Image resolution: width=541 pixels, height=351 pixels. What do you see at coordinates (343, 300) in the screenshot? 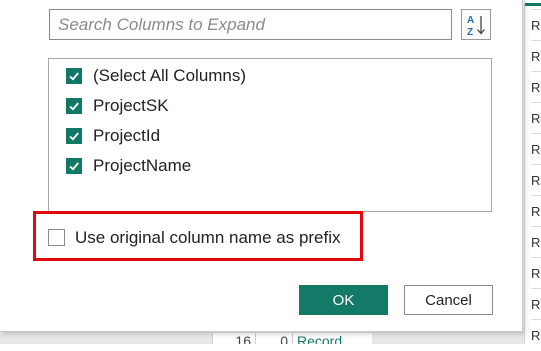
I see `ok-button: OK` at bounding box center [343, 300].